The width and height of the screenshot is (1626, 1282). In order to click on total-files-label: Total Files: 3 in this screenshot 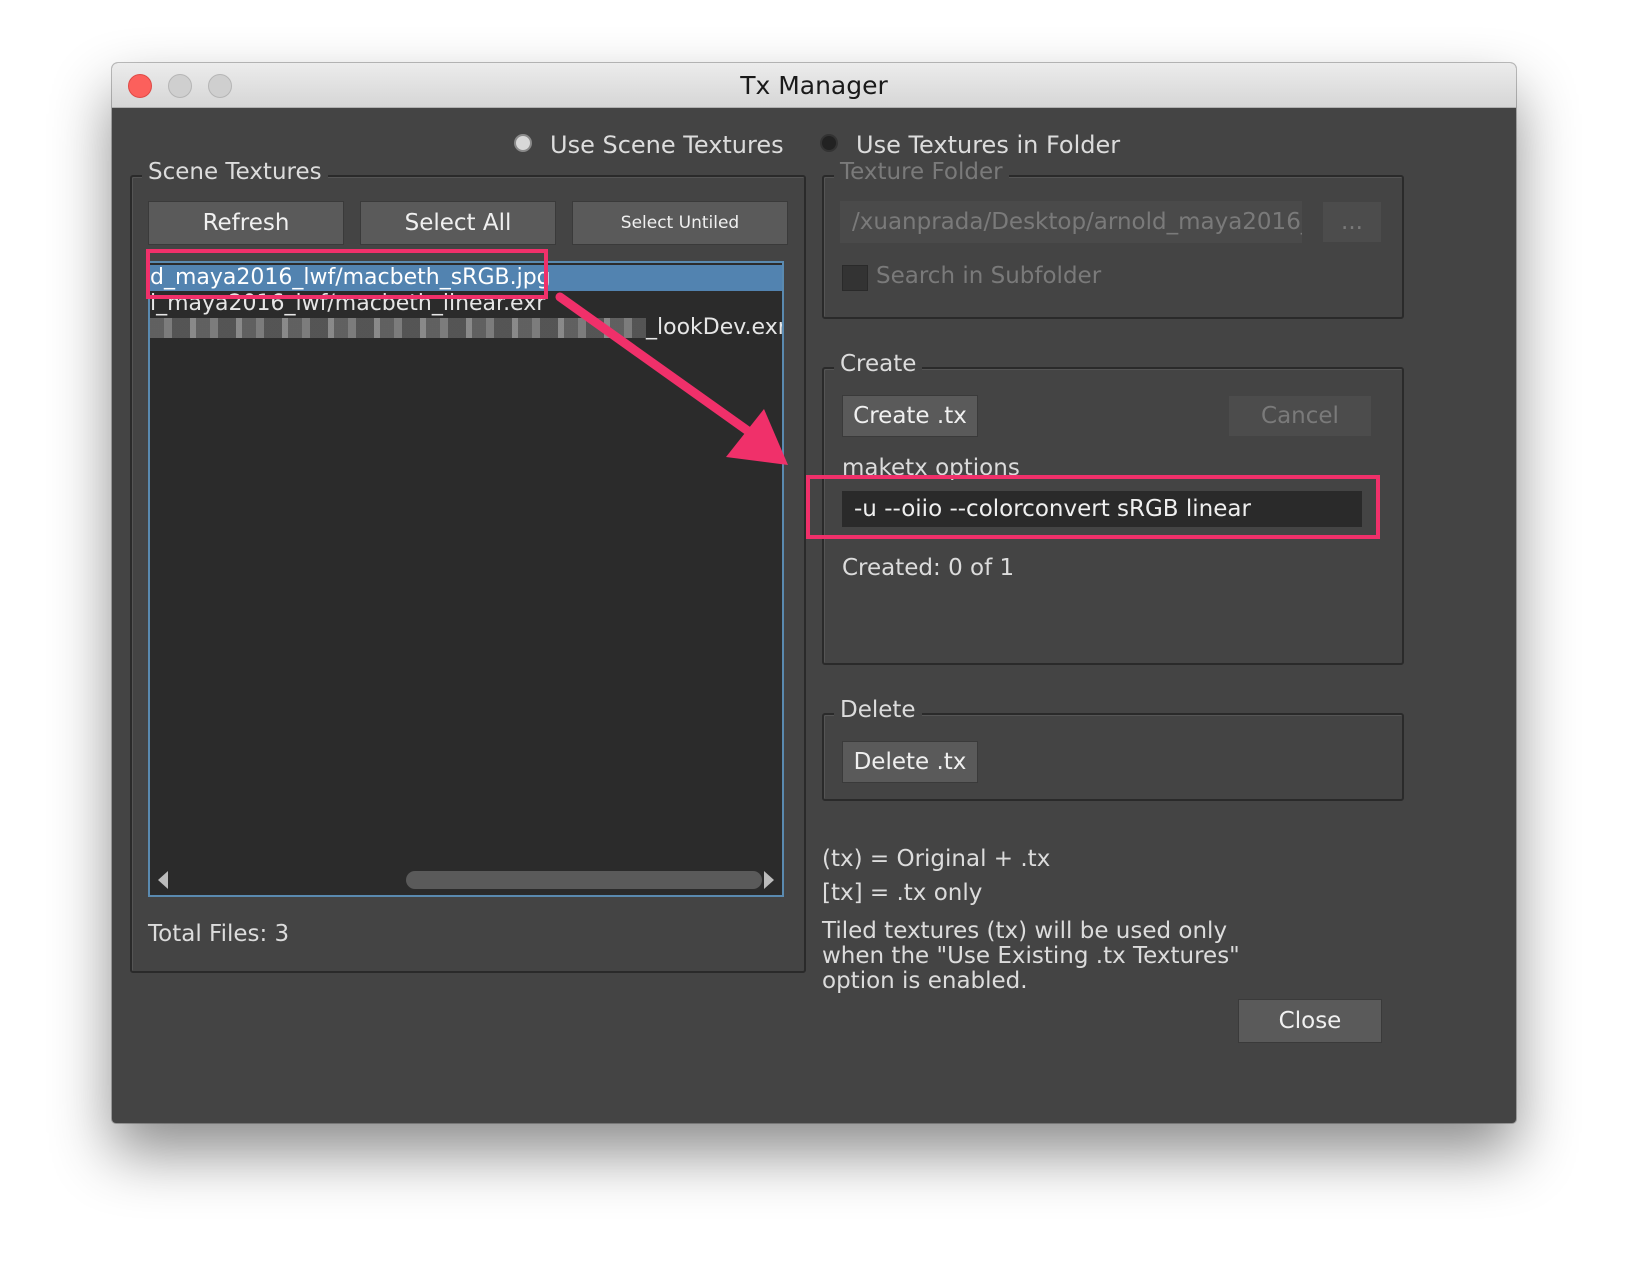, I will do `click(219, 934)`.